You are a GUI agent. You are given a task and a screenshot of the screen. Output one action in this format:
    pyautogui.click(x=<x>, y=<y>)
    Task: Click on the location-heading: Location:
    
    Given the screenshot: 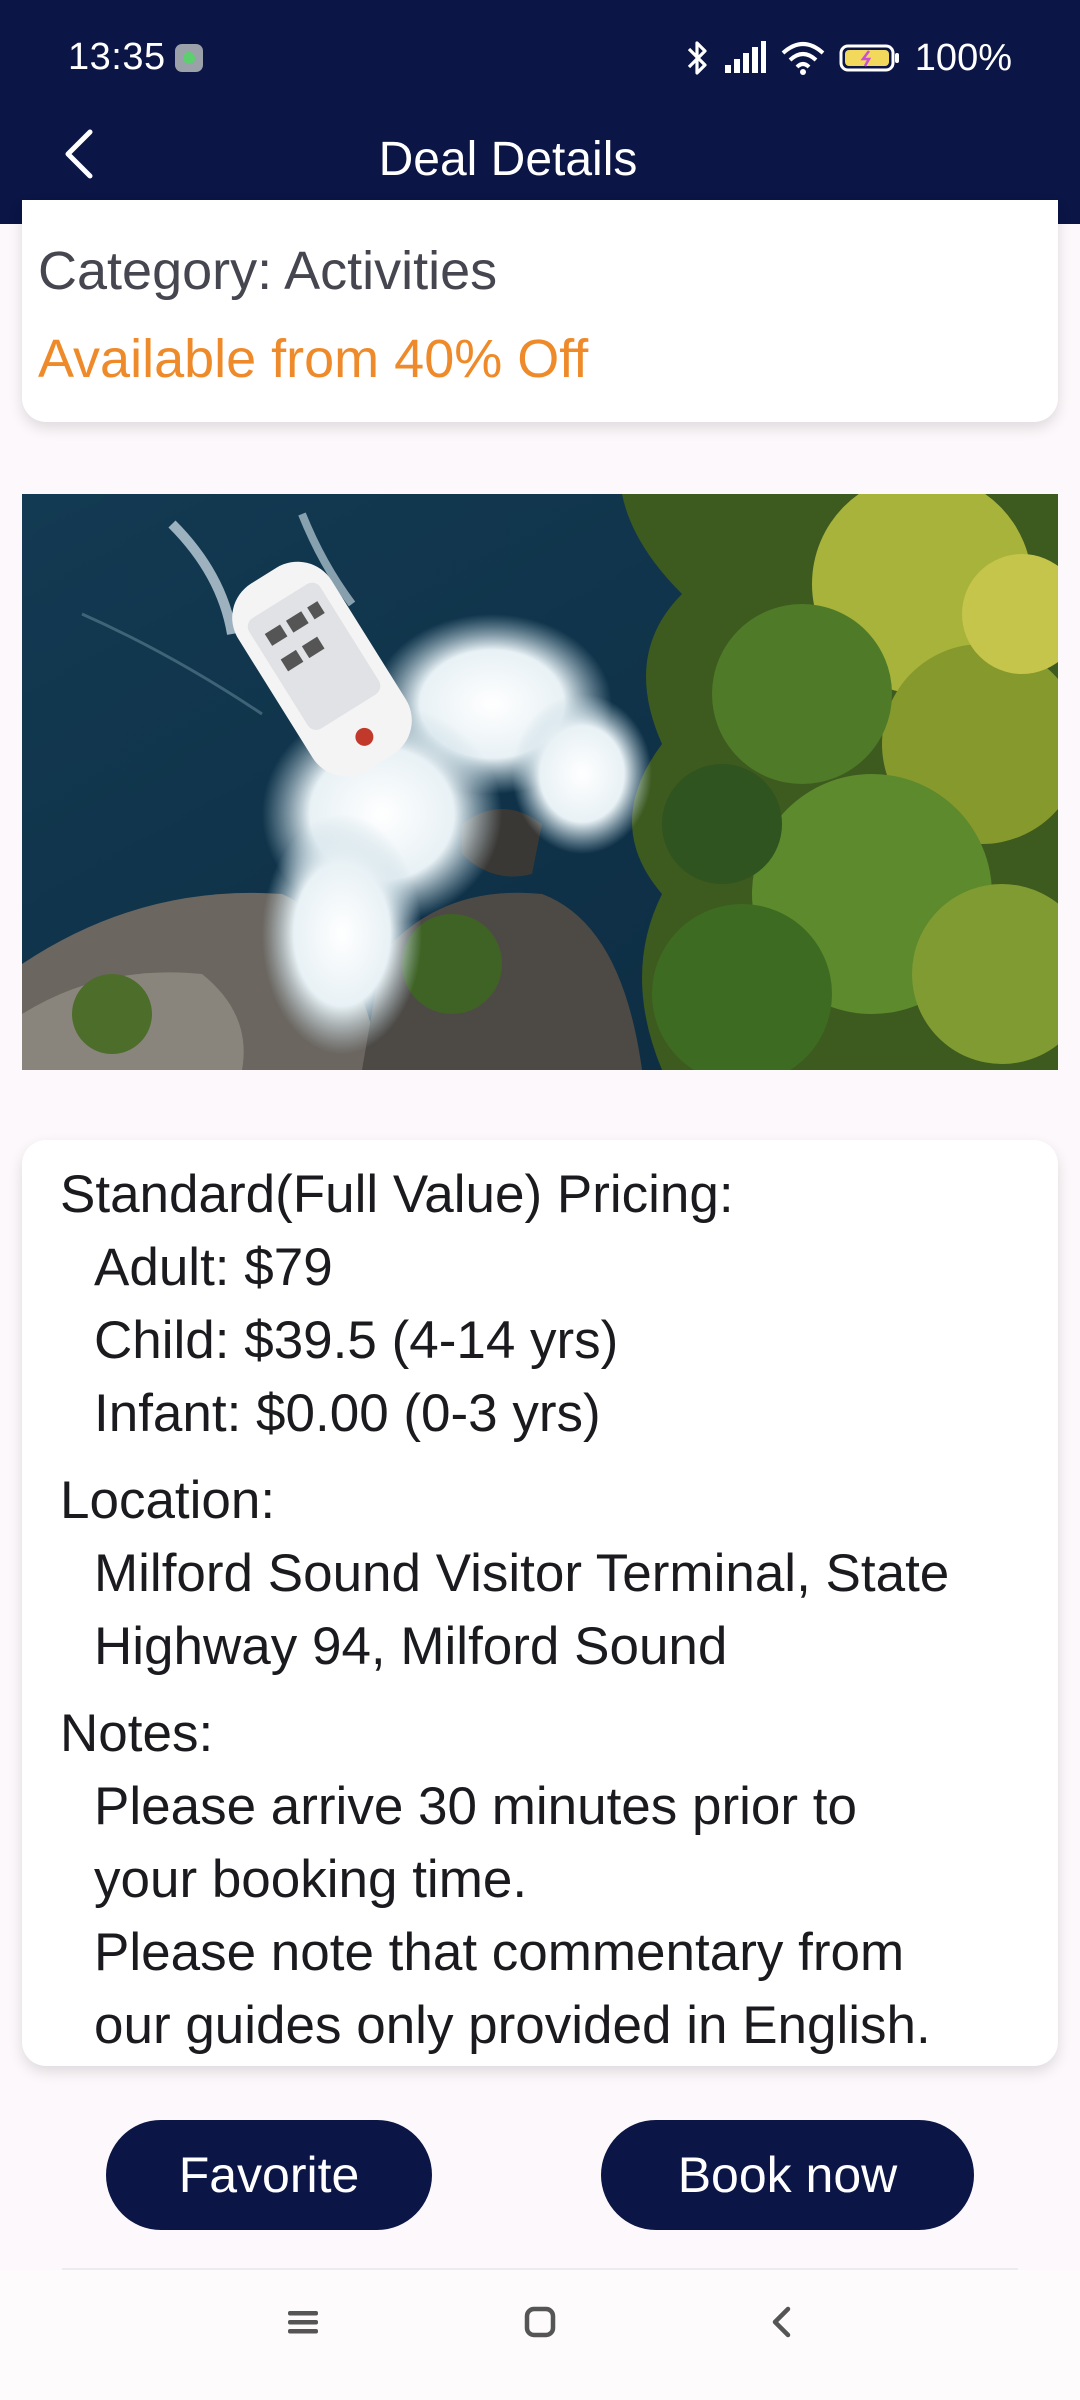 What is the action you would take?
    pyautogui.click(x=168, y=1500)
    